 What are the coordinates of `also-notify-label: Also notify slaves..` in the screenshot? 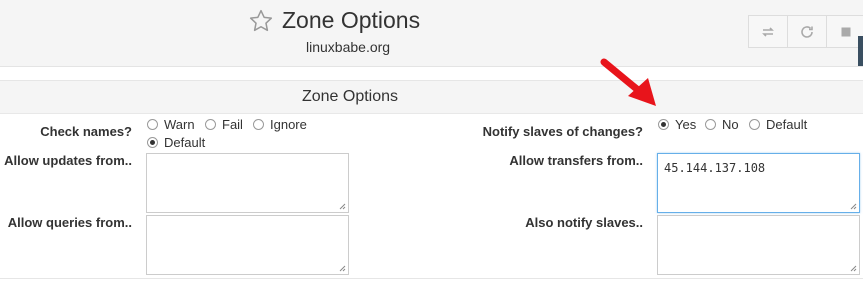 It's located at (584, 222).